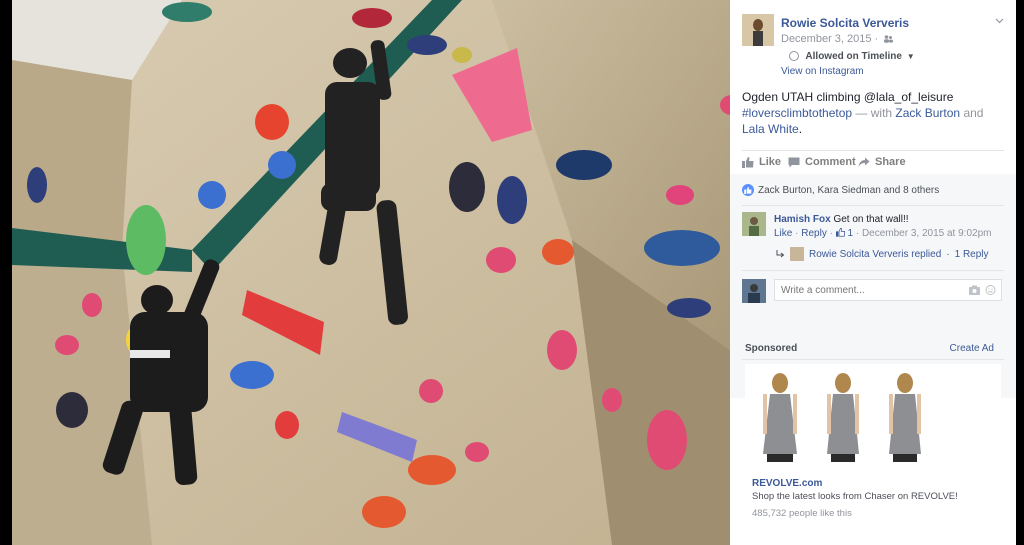 This screenshot has height=545, width=1024. Describe the element at coordinates (888, 290) in the screenshot. I see `comment-input` at that location.